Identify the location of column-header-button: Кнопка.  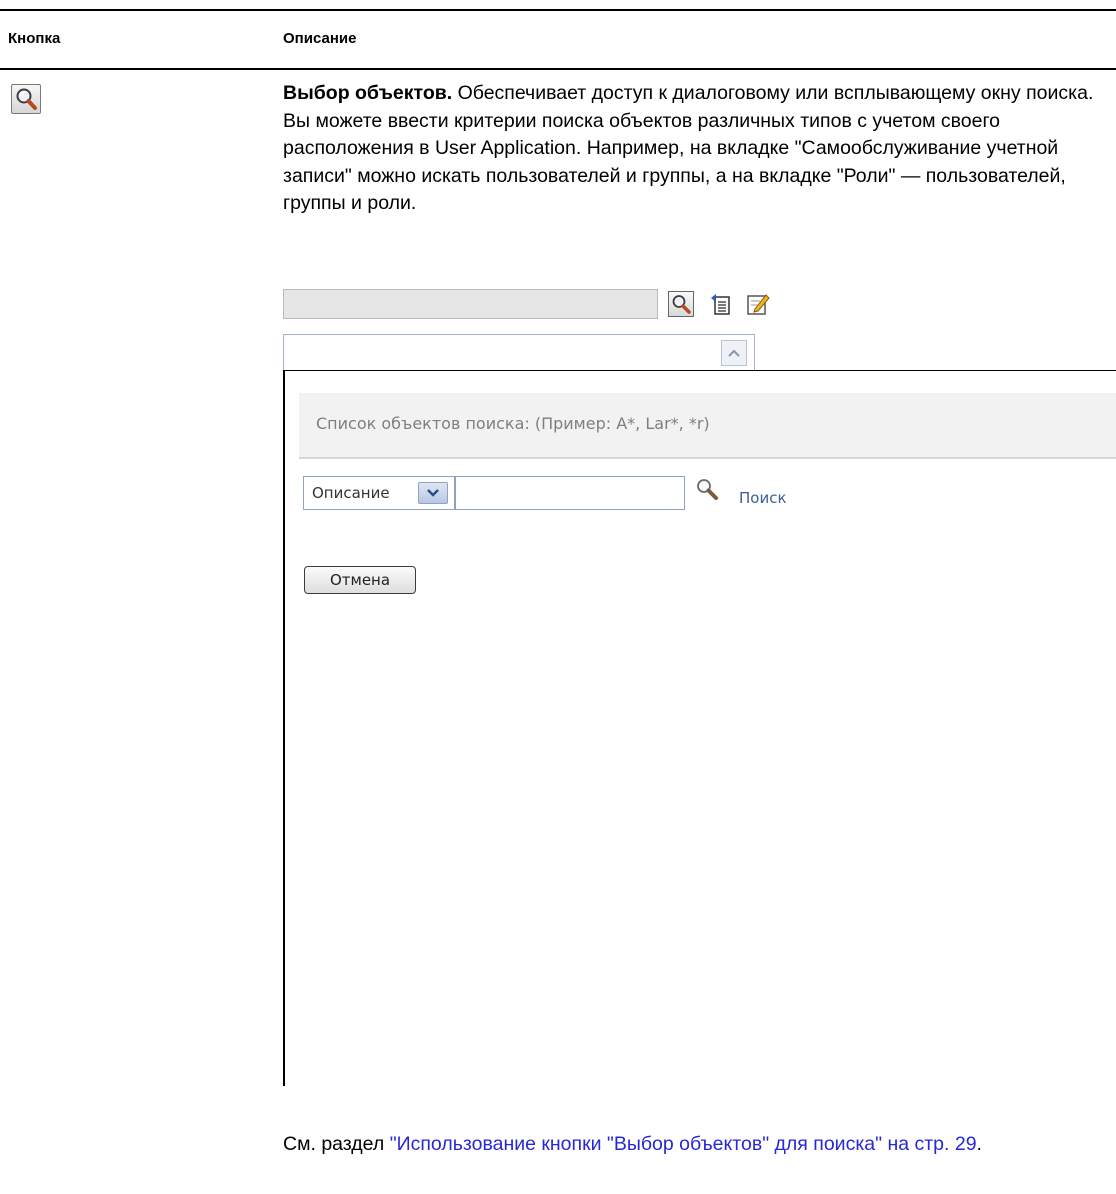
(34, 38).